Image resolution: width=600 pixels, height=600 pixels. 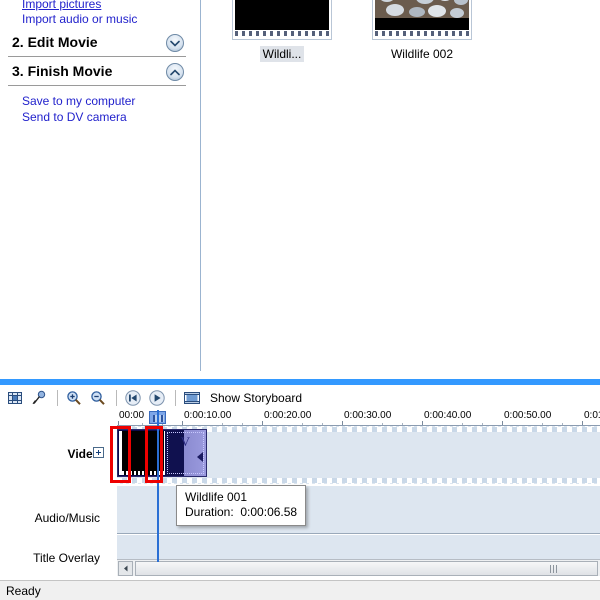 What do you see at coordinates (175, 72) in the screenshot?
I see `chevron-up-icon` at bounding box center [175, 72].